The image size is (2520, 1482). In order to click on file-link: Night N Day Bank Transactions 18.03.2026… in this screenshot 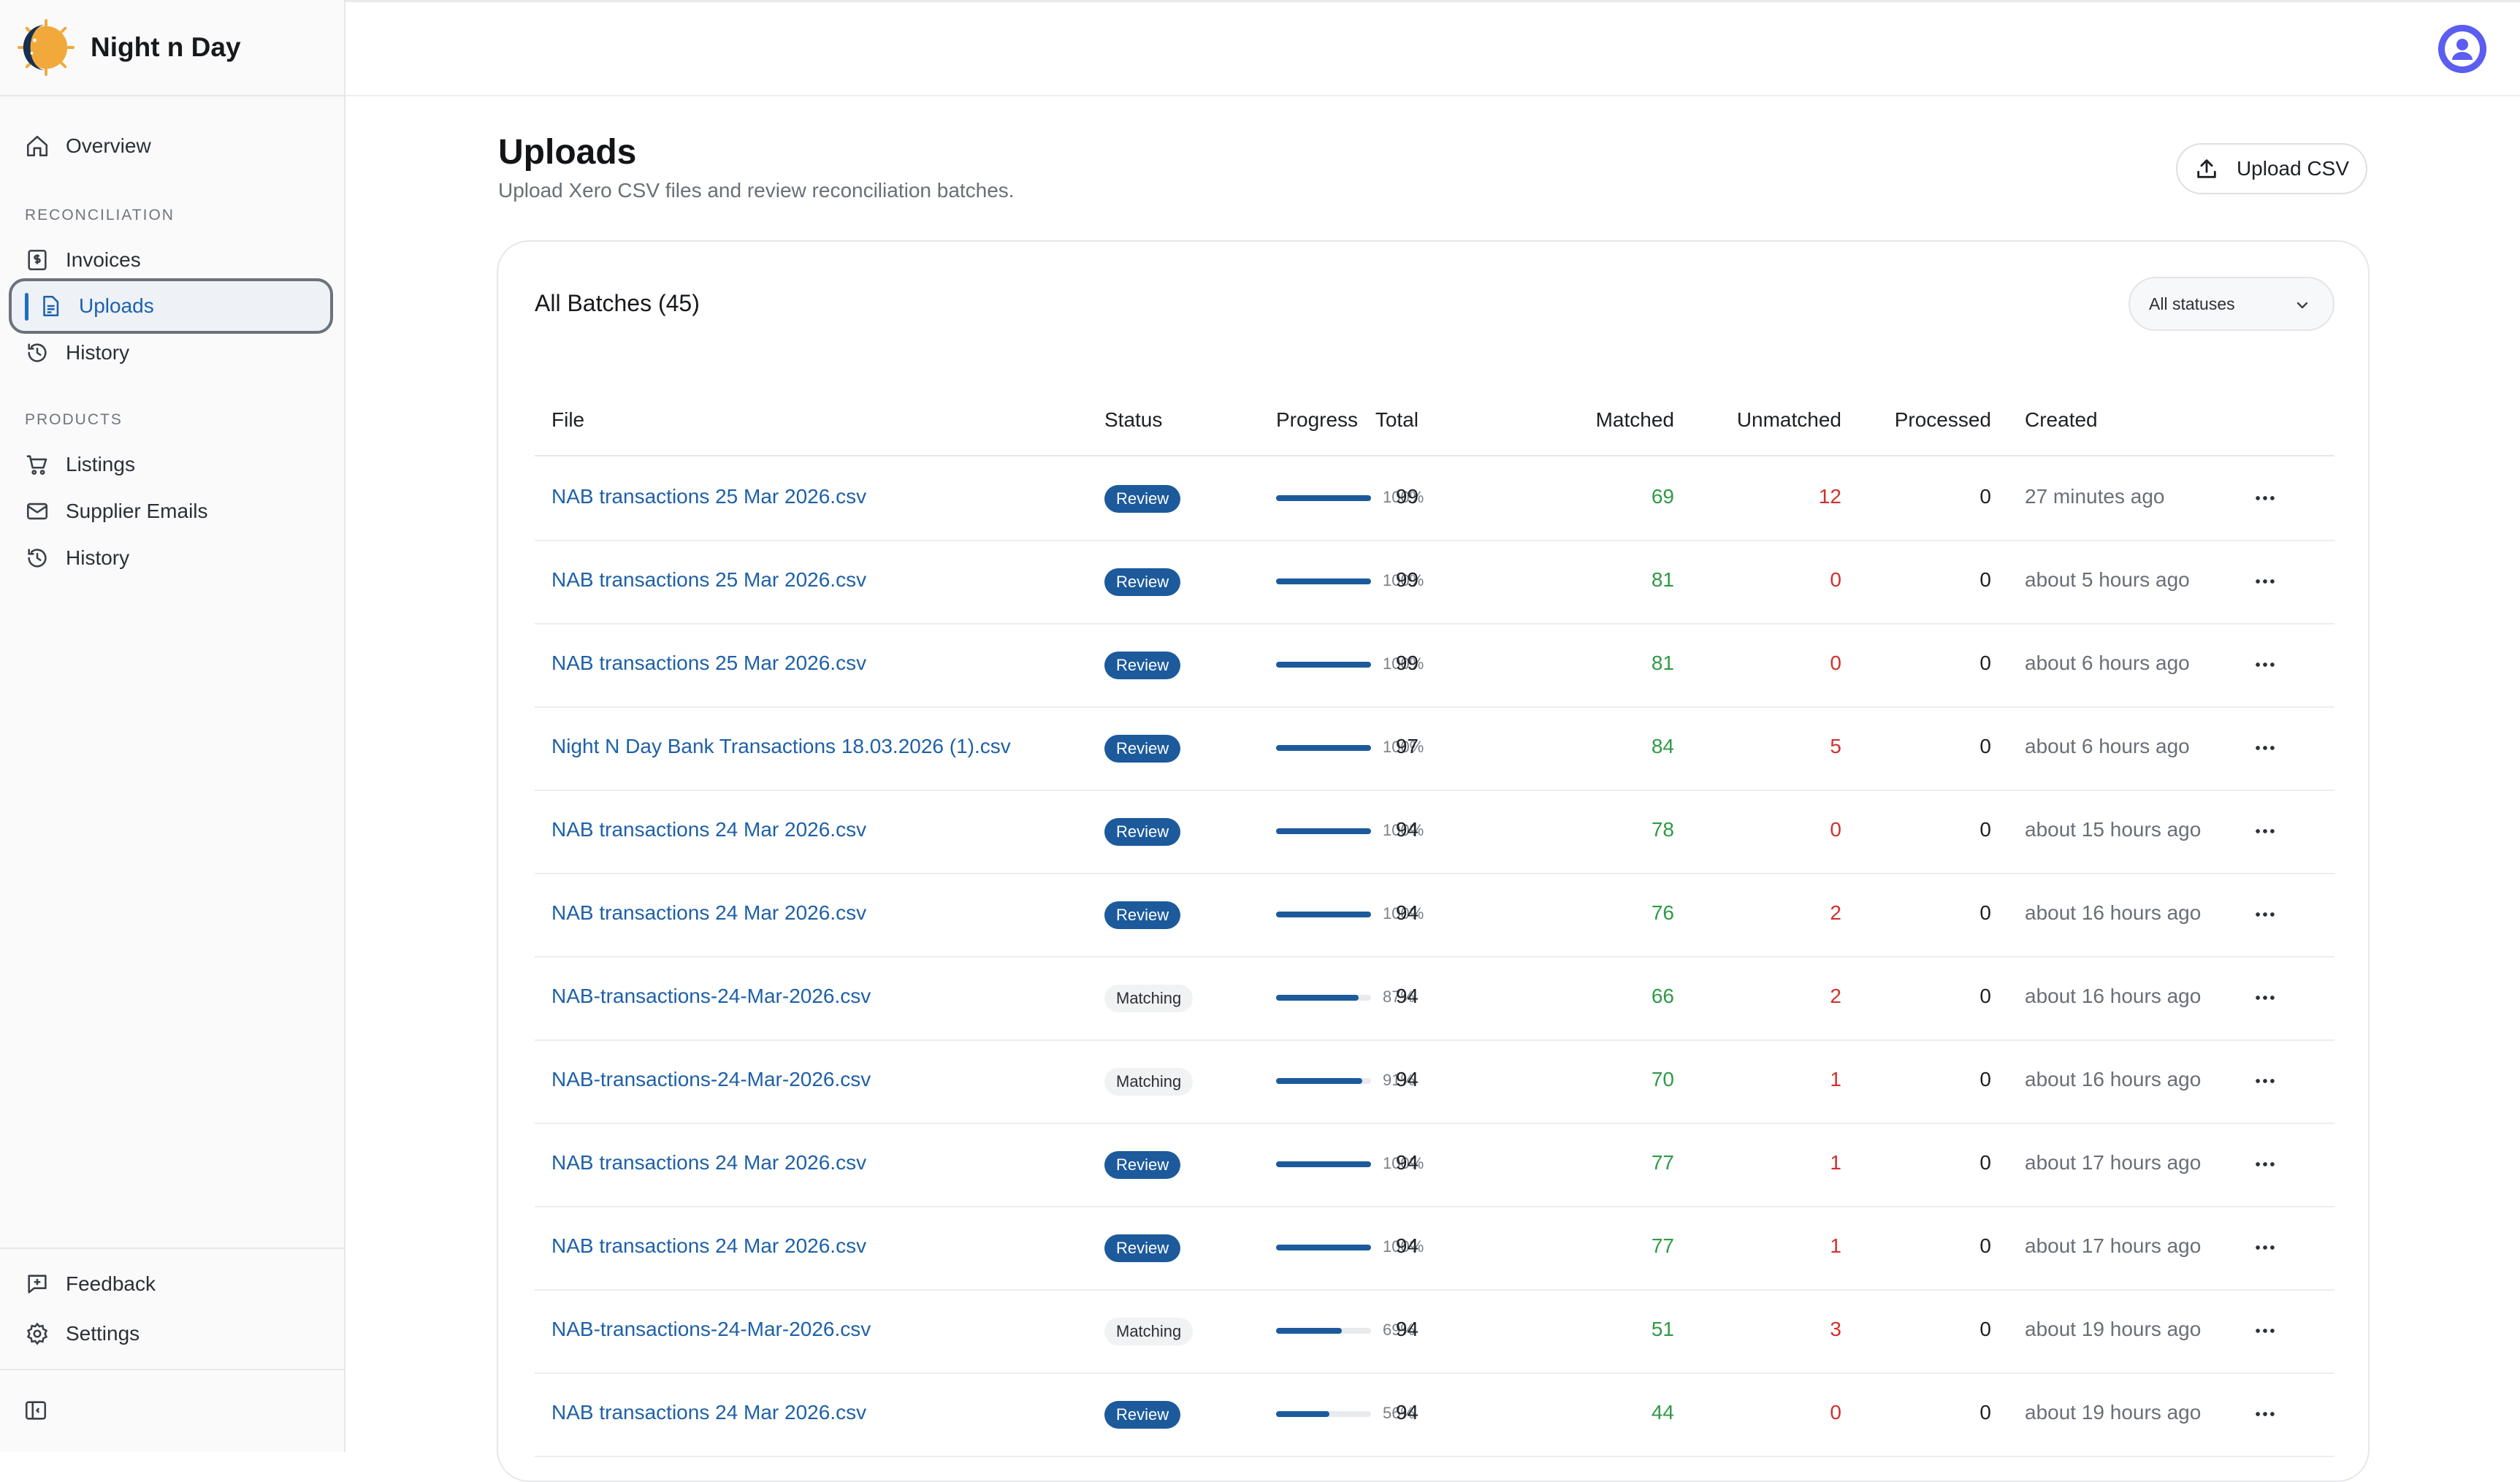, I will do `click(781, 746)`.